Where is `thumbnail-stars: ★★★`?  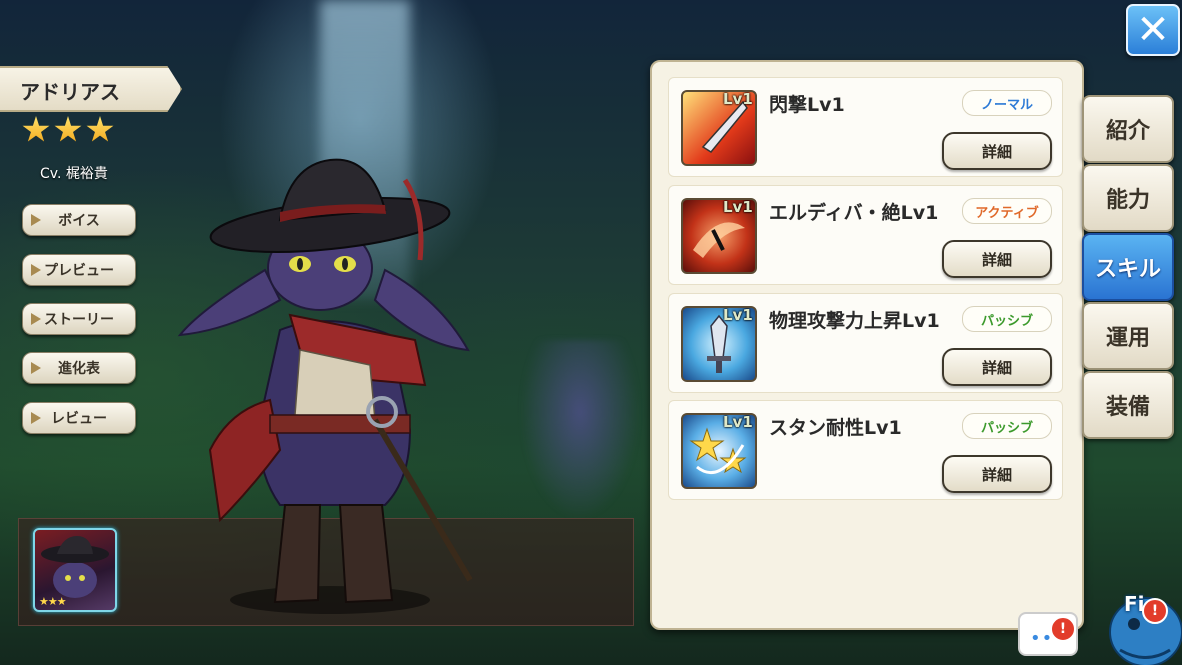
thumbnail-stars: ★★★ is located at coordinates (53, 601).